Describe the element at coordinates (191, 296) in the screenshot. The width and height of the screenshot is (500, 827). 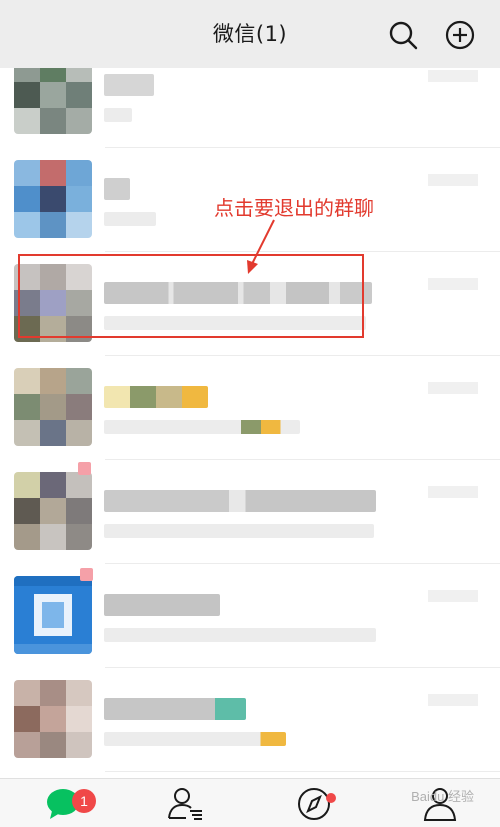
I see `annotation-highlight-box` at that location.